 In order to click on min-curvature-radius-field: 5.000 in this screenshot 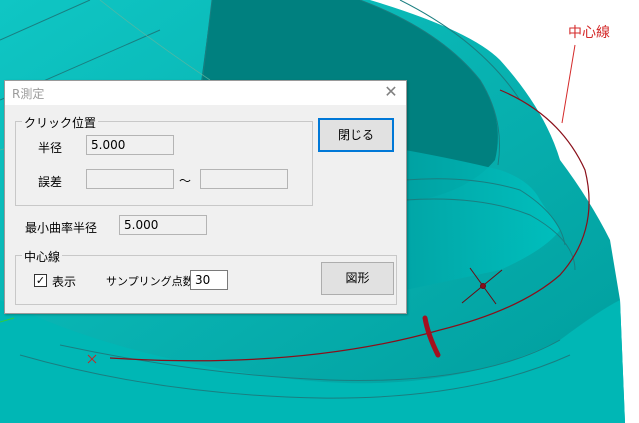, I will do `click(163, 225)`.